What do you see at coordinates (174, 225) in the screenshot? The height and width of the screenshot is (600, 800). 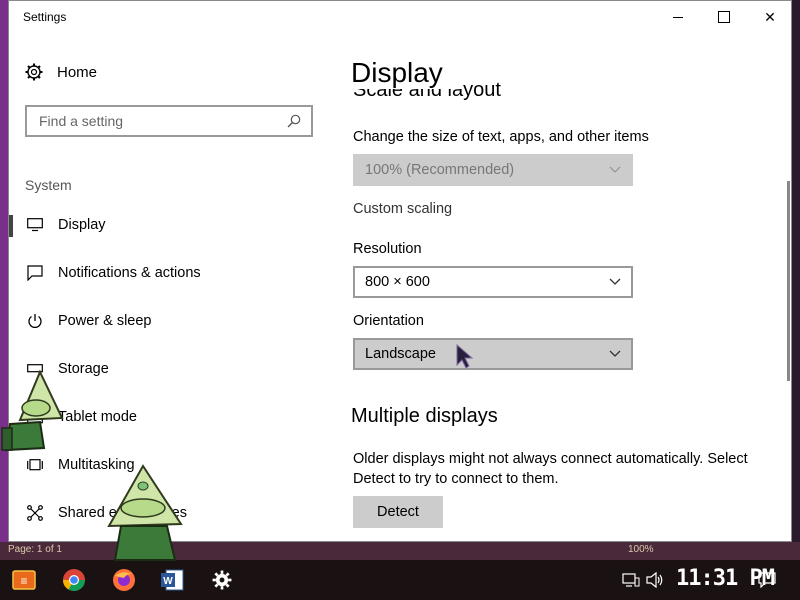 I see `sidebar-item-display: Display` at bounding box center [174, 225].